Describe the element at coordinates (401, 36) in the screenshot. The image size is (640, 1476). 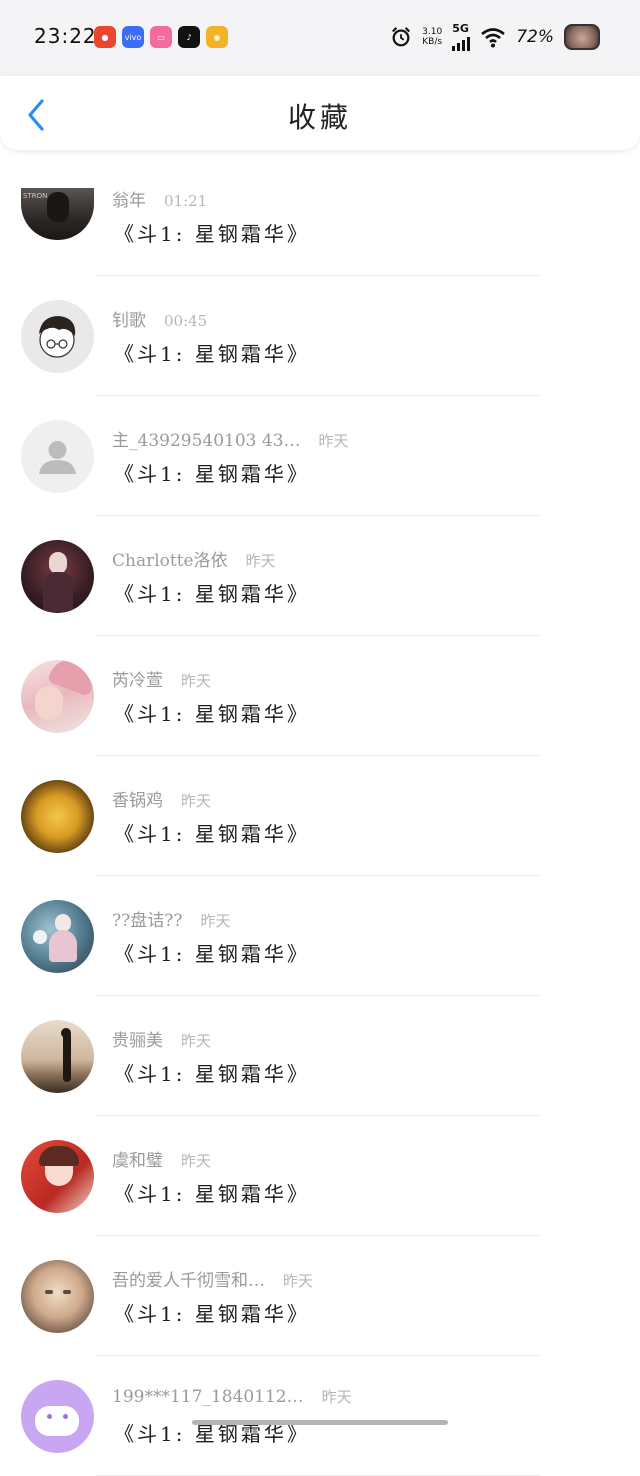
I see `alarm-clock-icon` at that location.